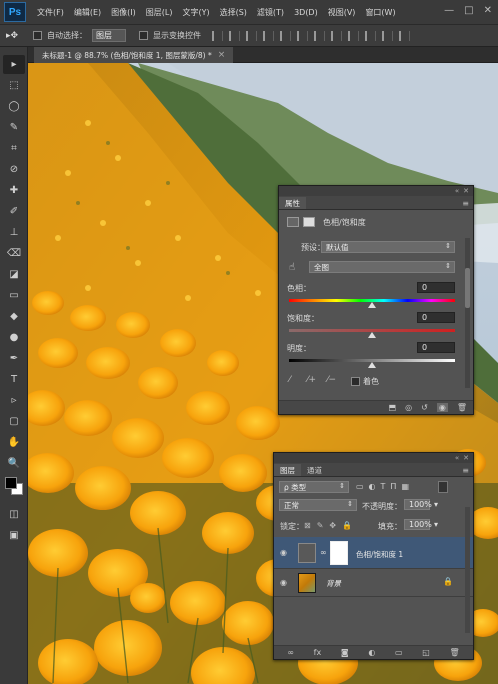  I want to click on new-group-icon: ▭, so click(399, 652).